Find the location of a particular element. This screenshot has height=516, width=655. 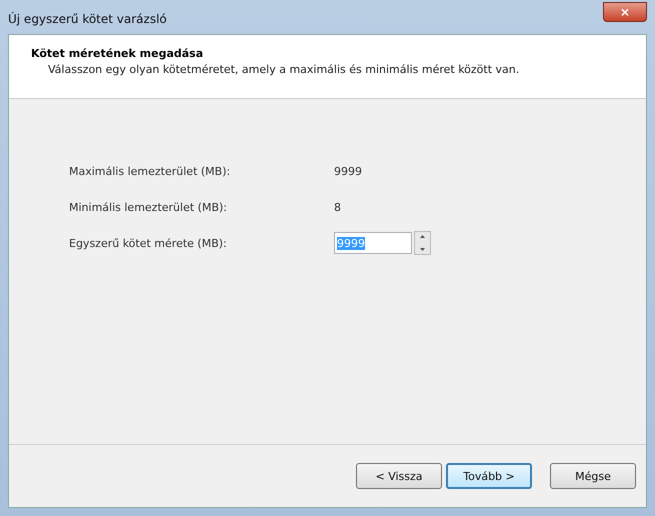

field-value: 8 is located at coordinates (337, 207).